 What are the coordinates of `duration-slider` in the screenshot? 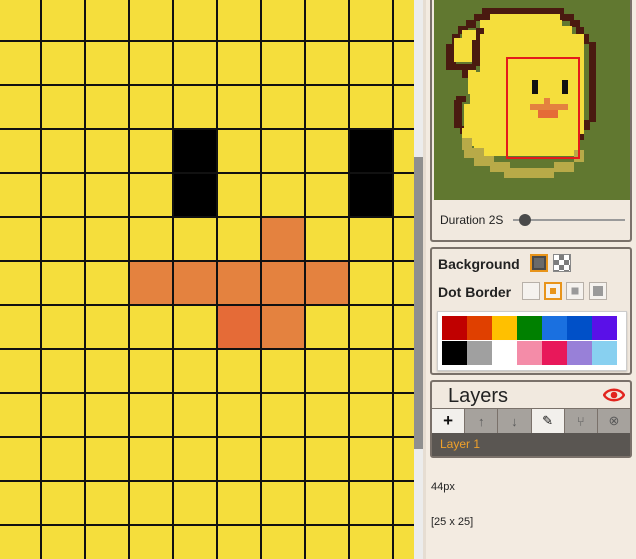 It's located at (569, 220).